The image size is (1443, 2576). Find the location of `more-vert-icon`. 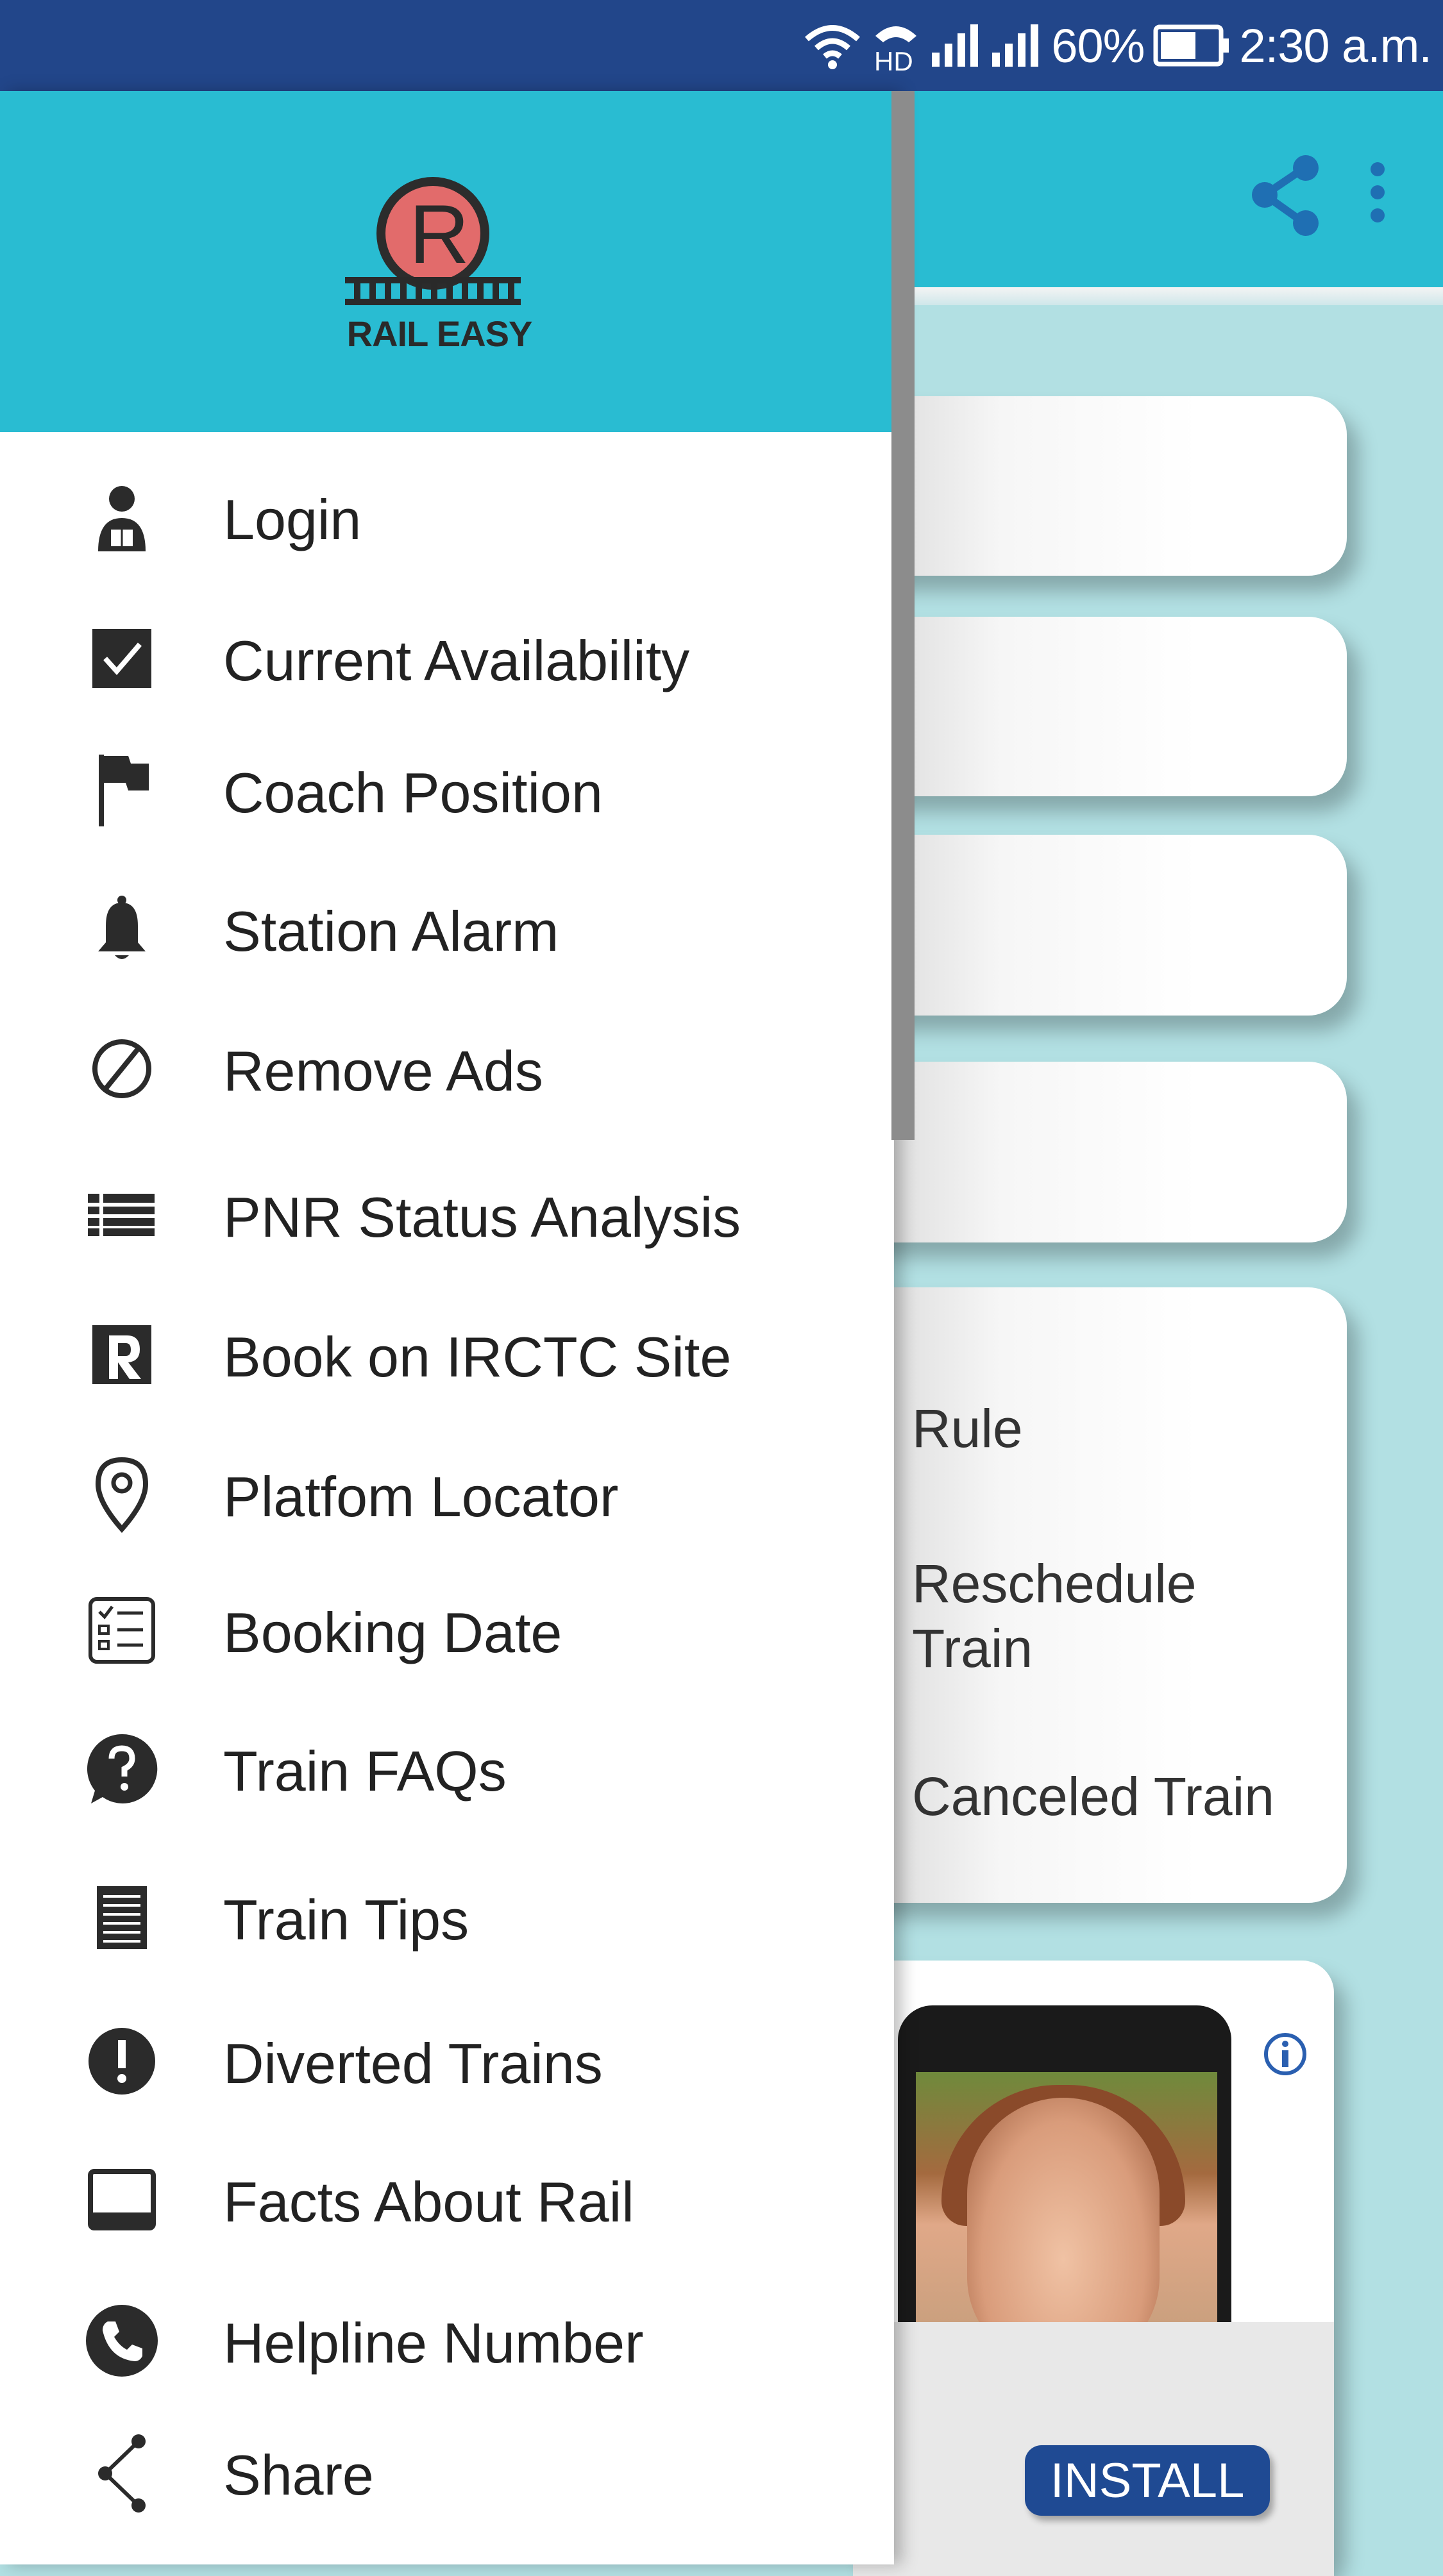

more-vert-icon is located at coordinates (1378, 192).